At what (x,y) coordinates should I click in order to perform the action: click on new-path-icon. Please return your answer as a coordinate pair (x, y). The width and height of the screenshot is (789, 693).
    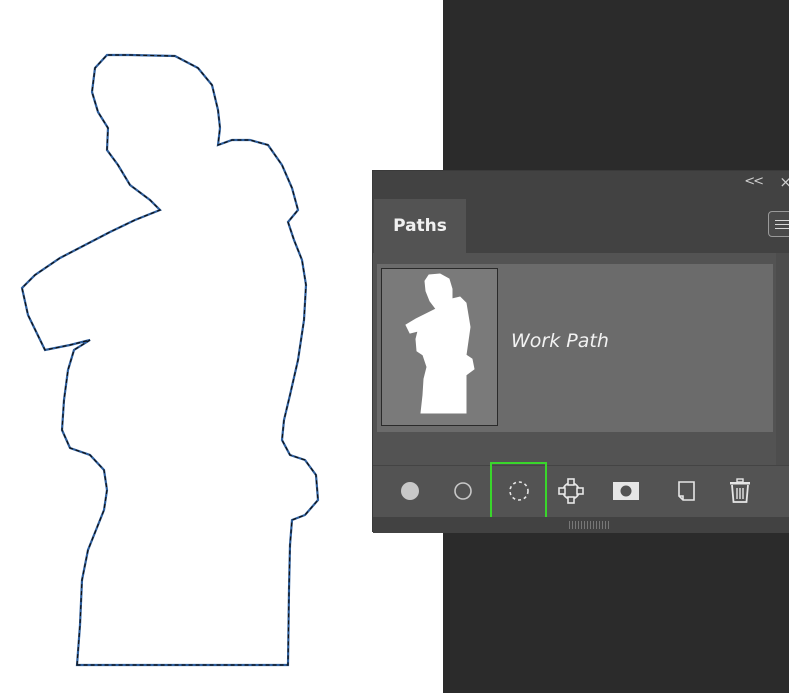
    Looking at the image, I should click on (686, 491).